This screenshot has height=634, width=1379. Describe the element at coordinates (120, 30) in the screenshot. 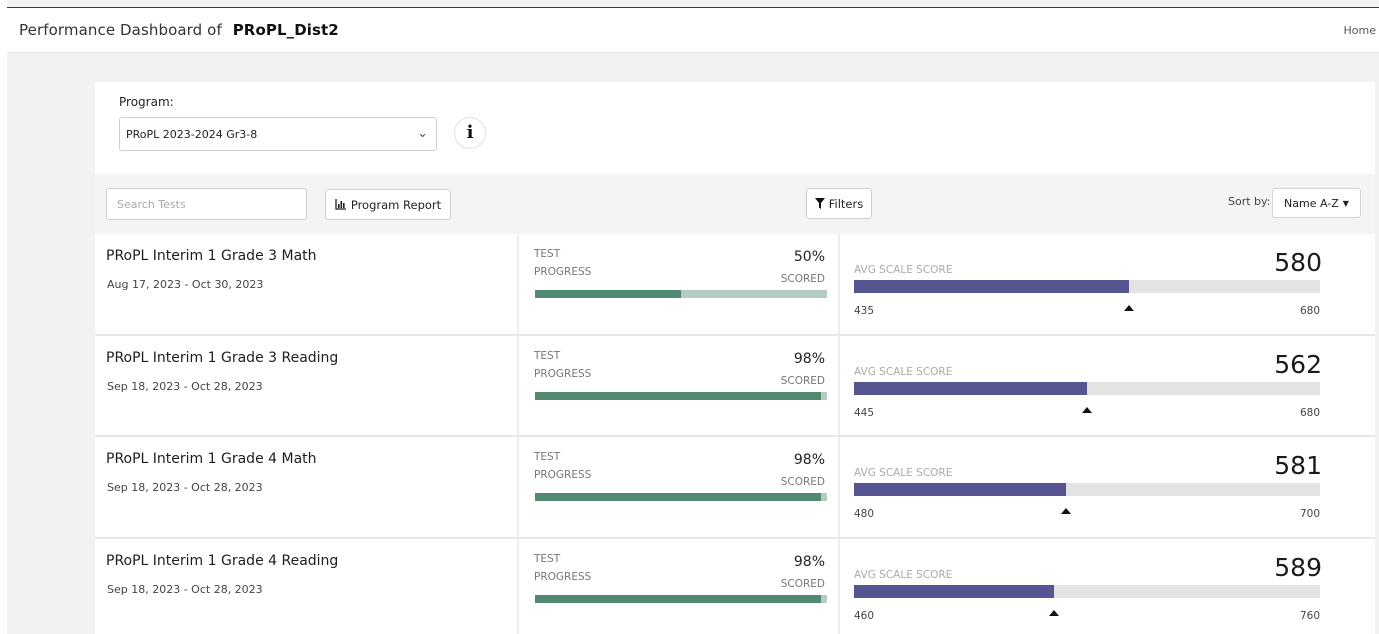

I see `page-title-prefix: Performance Dashboard of` at that location.